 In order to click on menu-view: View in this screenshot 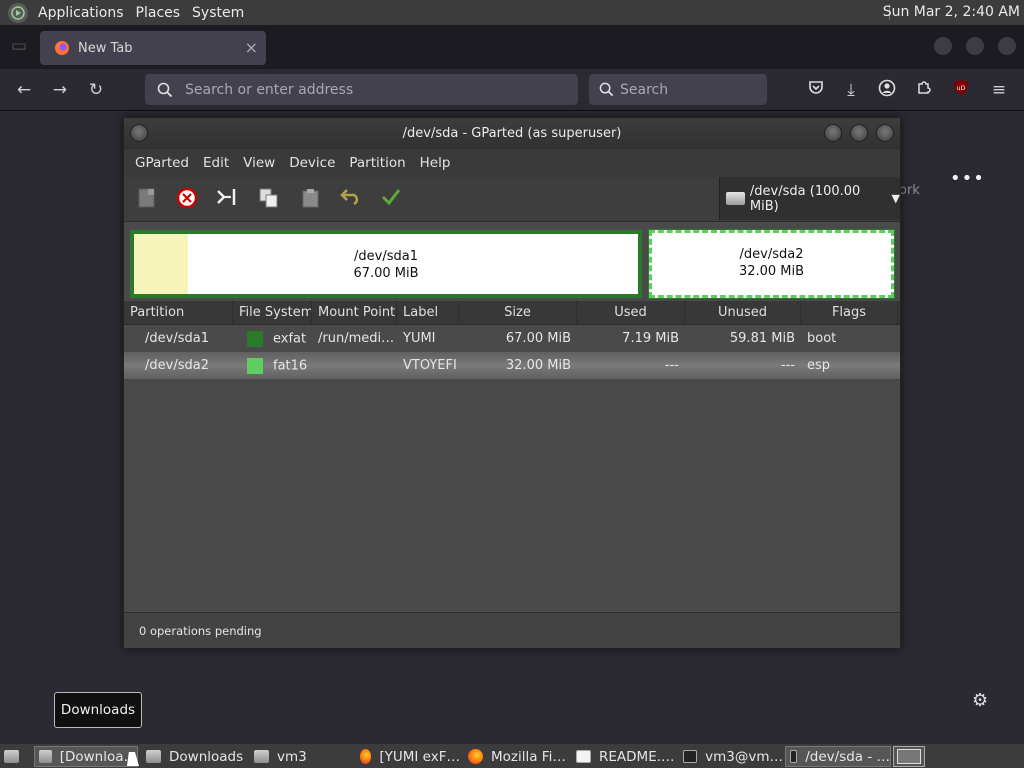, I will do `click(259, 163)`.